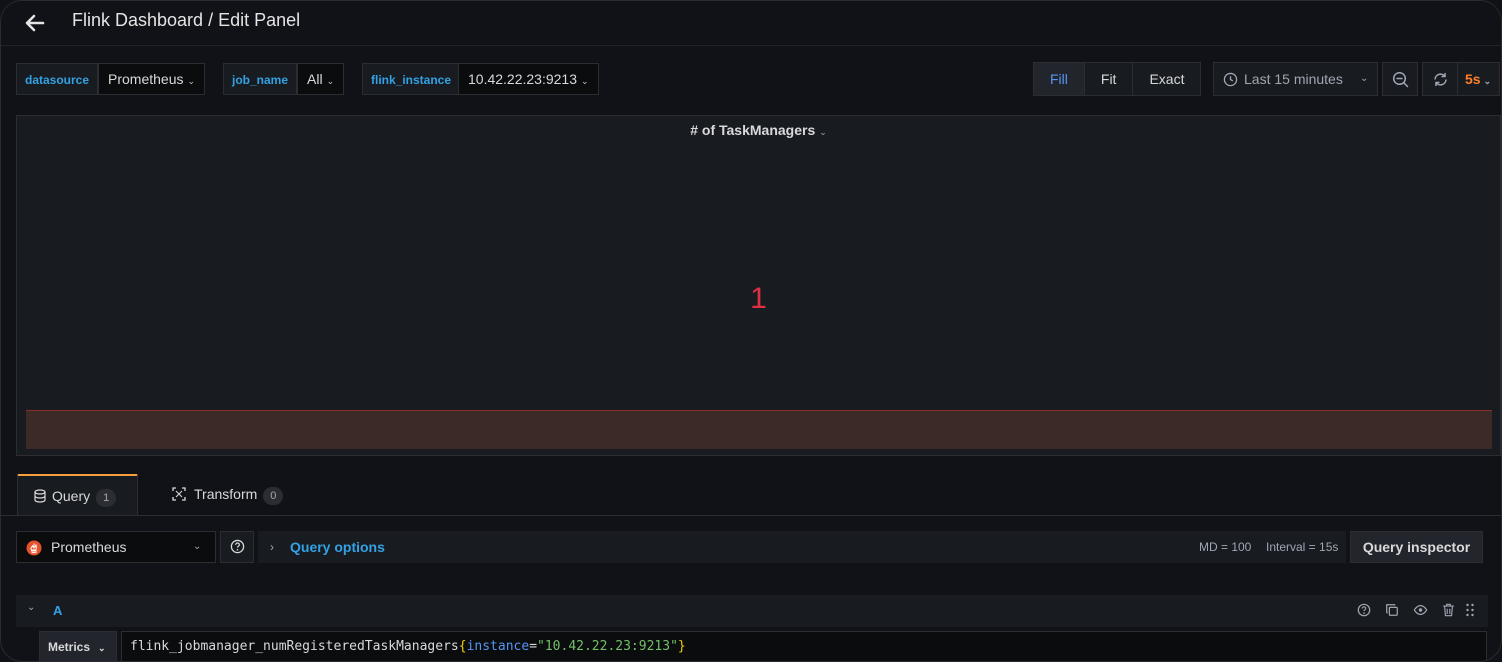  What do you see at coordinates (272, 547) in the screenshot?
I see `chevron-right-icon: ›` at bounding box center [272, 547].